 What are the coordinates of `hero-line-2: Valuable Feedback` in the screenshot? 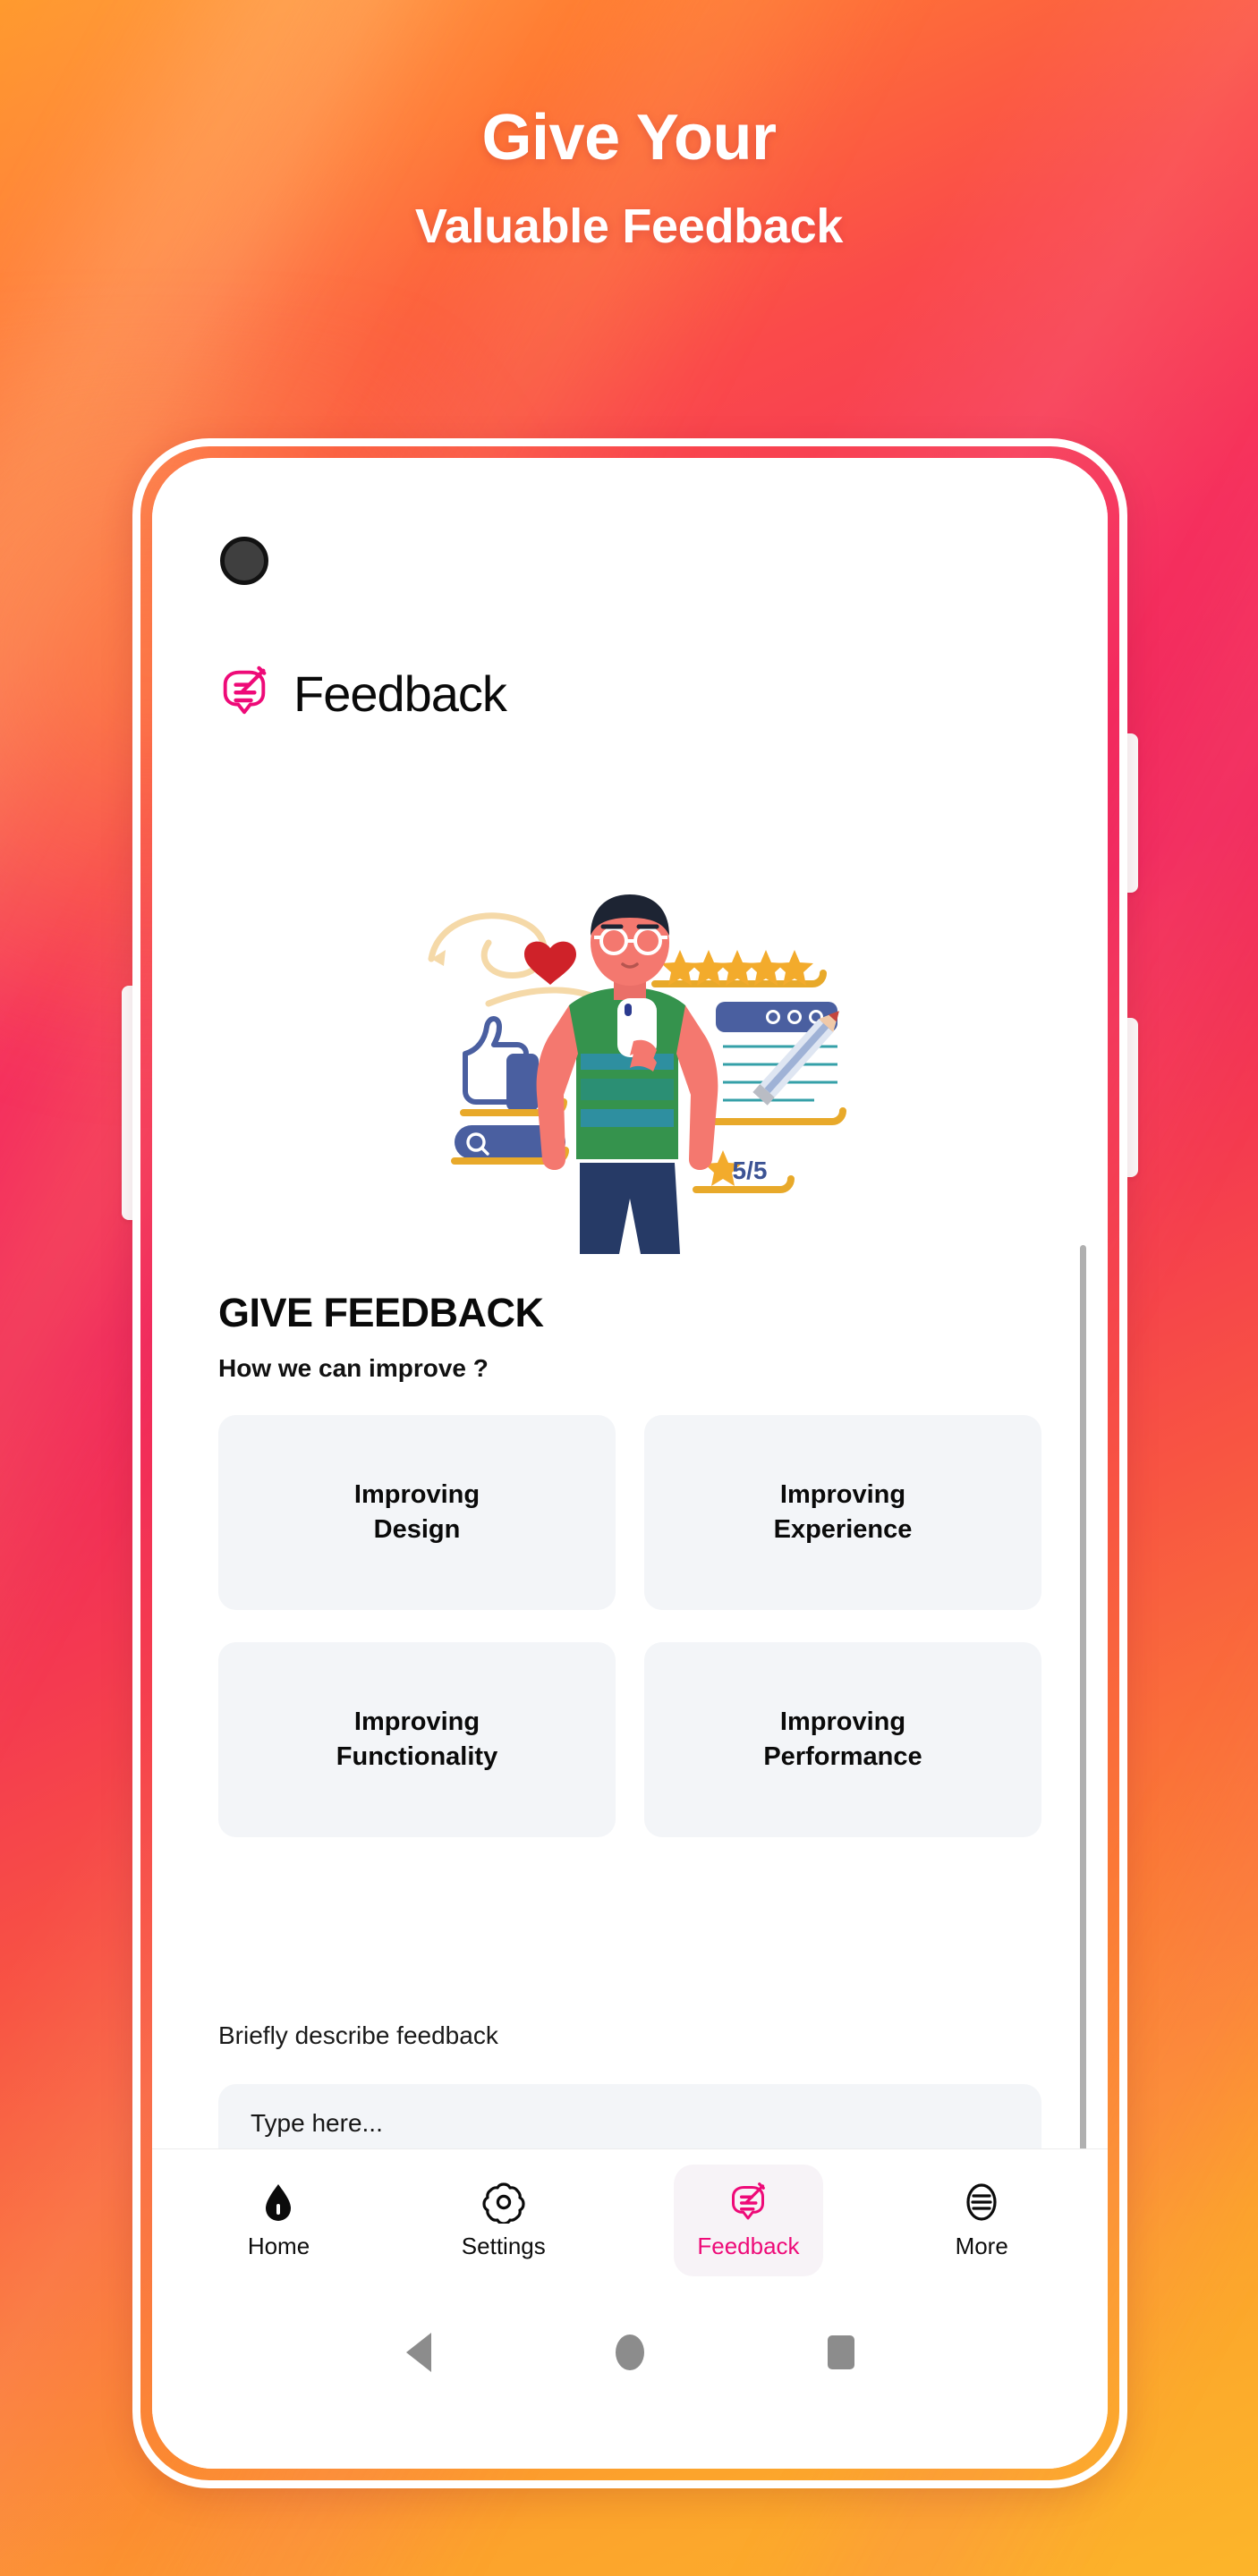 It's located at (629, 226).